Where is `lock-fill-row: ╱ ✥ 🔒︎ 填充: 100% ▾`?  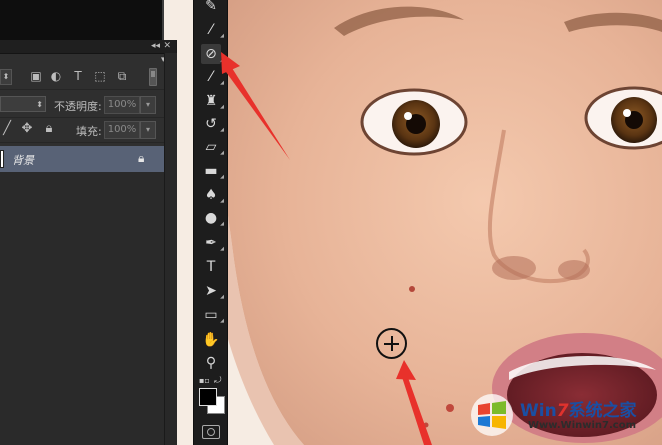 lock-fill-row: ╱ ✥ 🔒︎ 填充: 100% ▾ is located at coordinates (88, 130).